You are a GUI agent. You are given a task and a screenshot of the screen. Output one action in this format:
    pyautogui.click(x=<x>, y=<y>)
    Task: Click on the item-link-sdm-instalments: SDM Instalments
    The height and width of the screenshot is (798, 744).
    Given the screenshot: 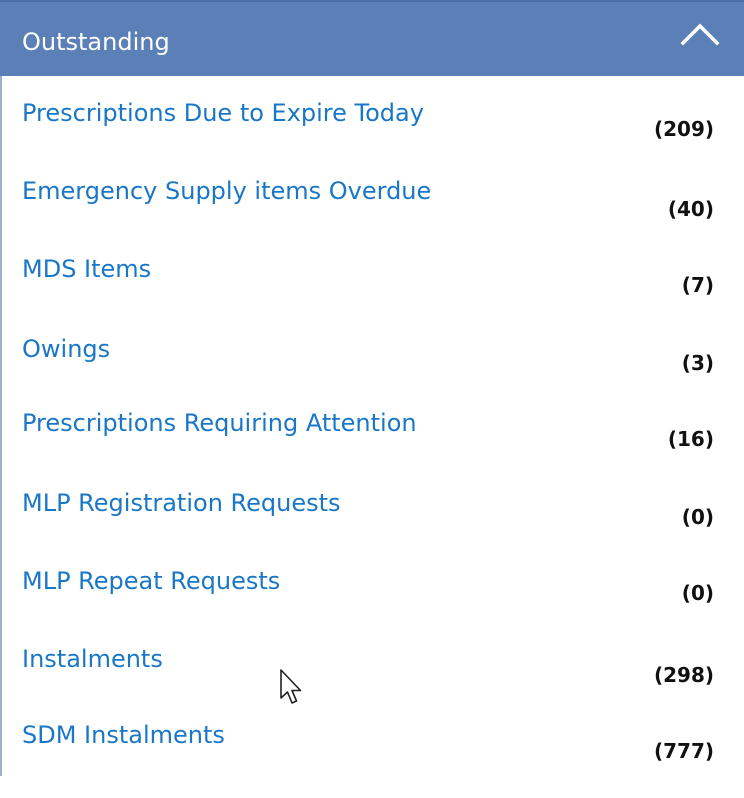 What is the action you would take?
    pyautogui.click(x=123, y=735)
    